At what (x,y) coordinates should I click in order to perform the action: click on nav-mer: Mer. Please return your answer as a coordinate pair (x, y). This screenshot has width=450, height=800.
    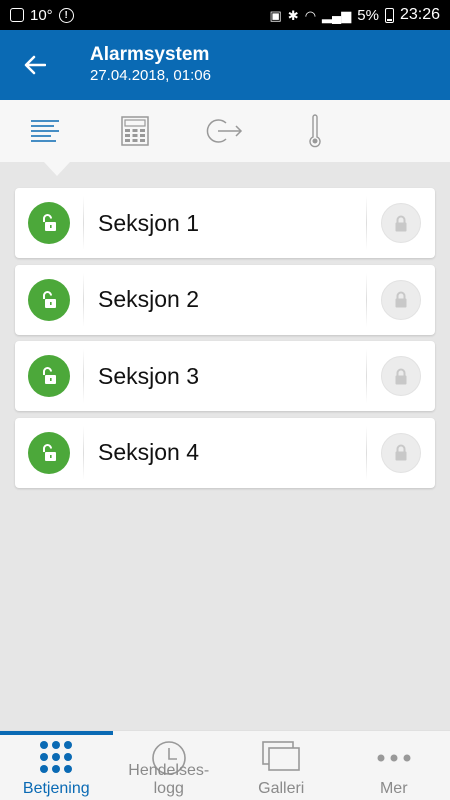
    Looking at the image, I should click on (394, 765).